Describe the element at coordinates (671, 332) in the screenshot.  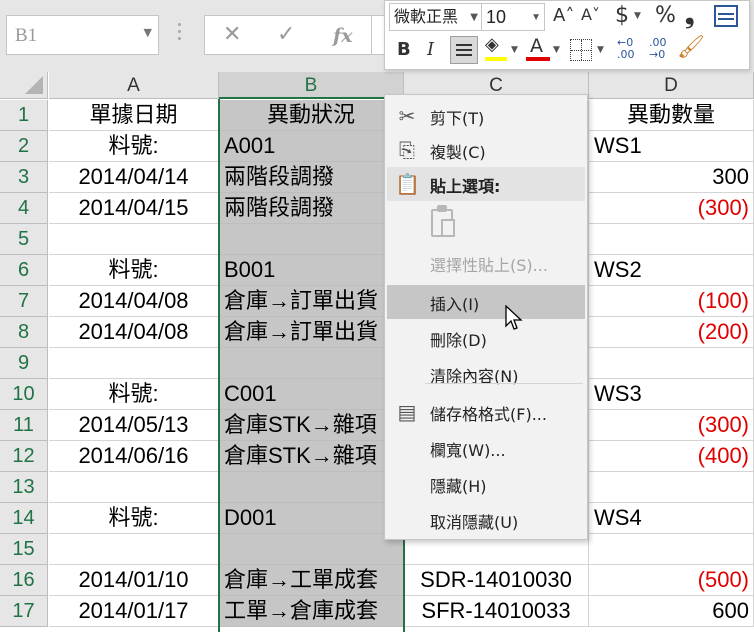
I see `cell-d8: (200)` at that location.